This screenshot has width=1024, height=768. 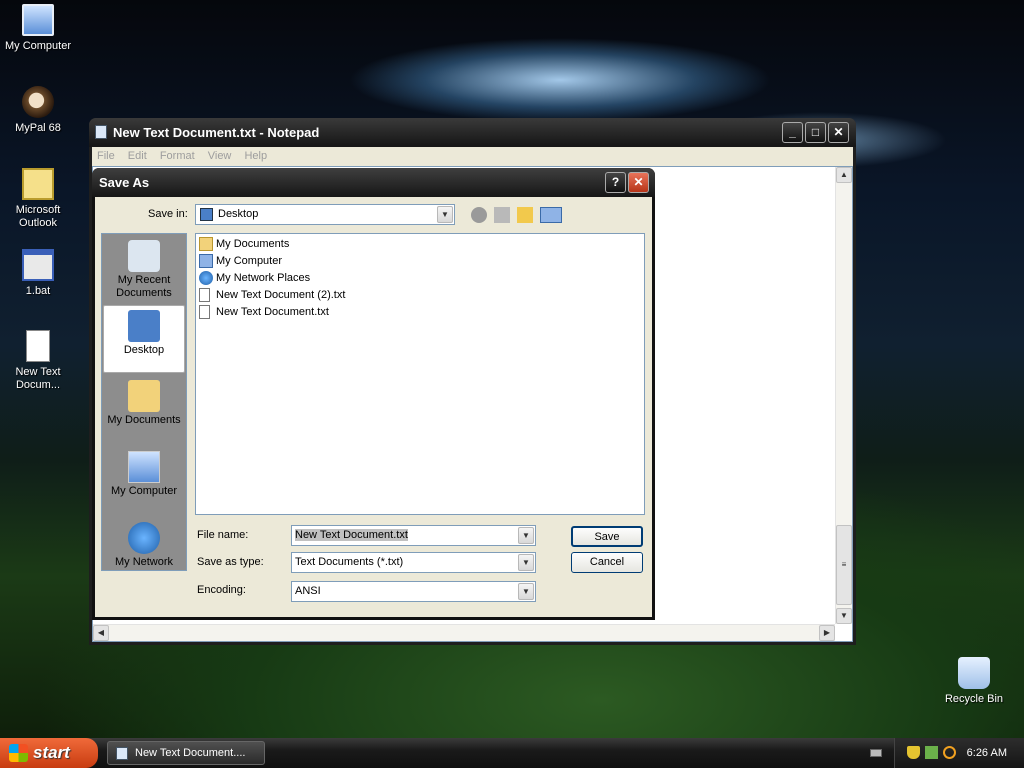 What do you see at coordinates (106, 156) in the screenshot?
I see `menu-file: File` at bounding box center [106, 156].